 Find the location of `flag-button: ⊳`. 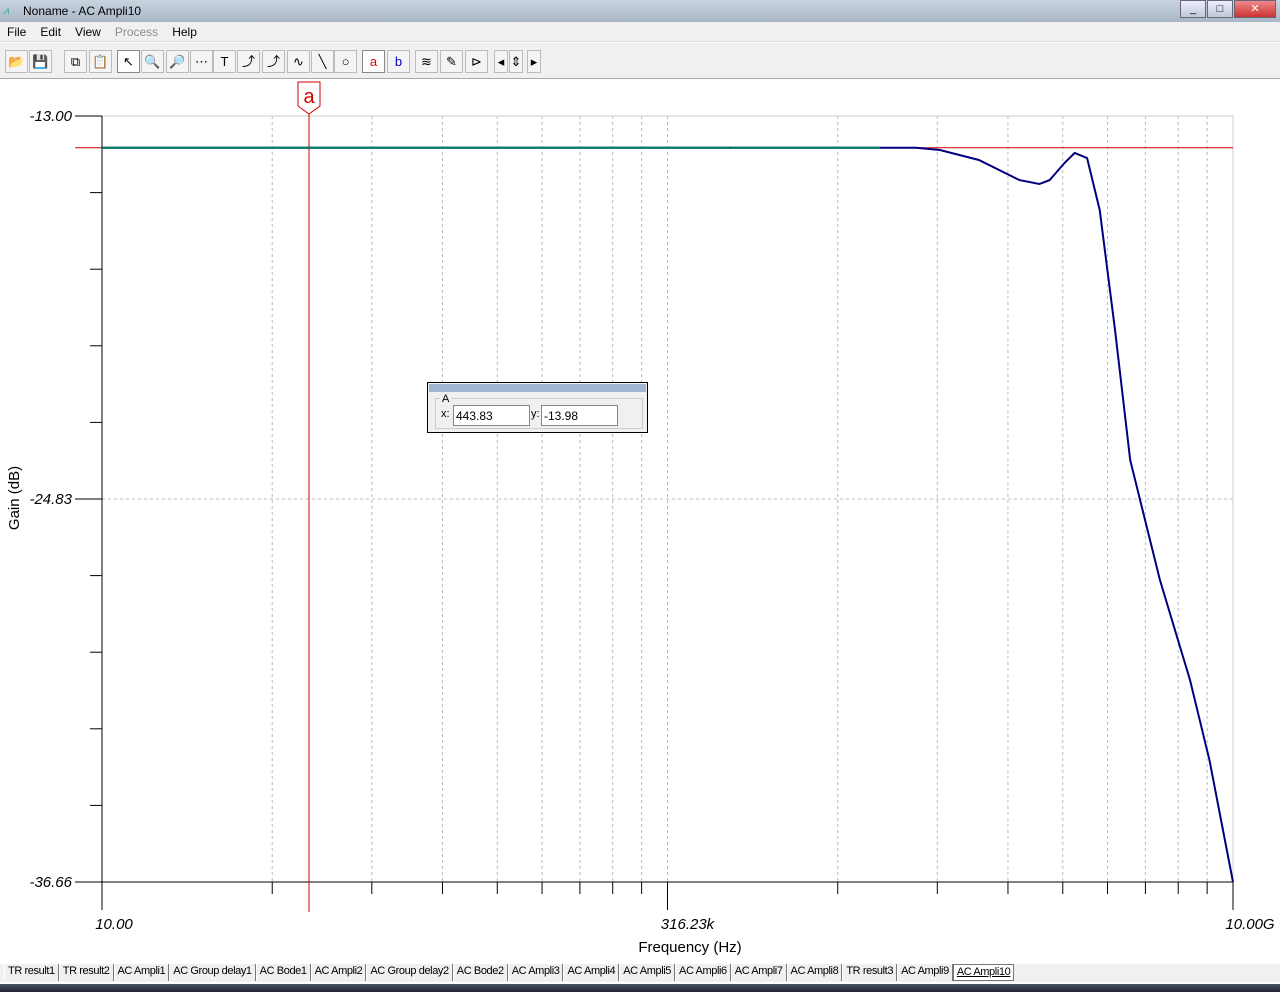

flag-button: ⊳ is located at coordinates (476, 61).